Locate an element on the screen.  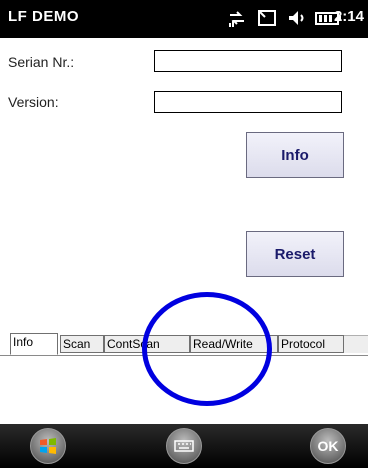
info-button: Info is located at coordinates (295, 155).